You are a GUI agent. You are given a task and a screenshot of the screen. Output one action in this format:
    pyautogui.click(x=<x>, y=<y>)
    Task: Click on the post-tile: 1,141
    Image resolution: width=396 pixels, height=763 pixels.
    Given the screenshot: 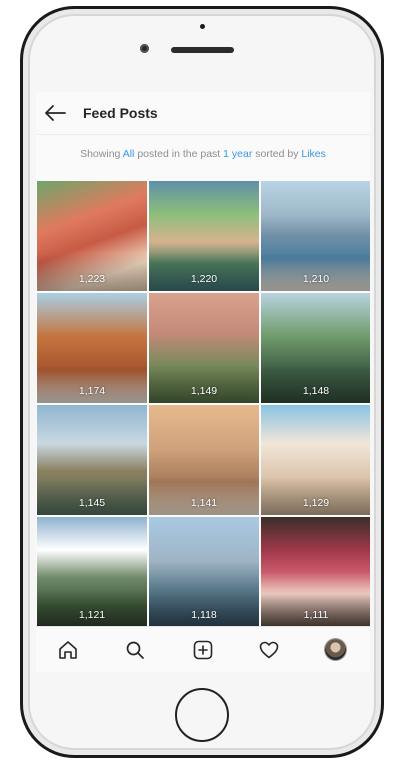 What is the action you would take?
    pyautogui.click(x=204, y=460)
    